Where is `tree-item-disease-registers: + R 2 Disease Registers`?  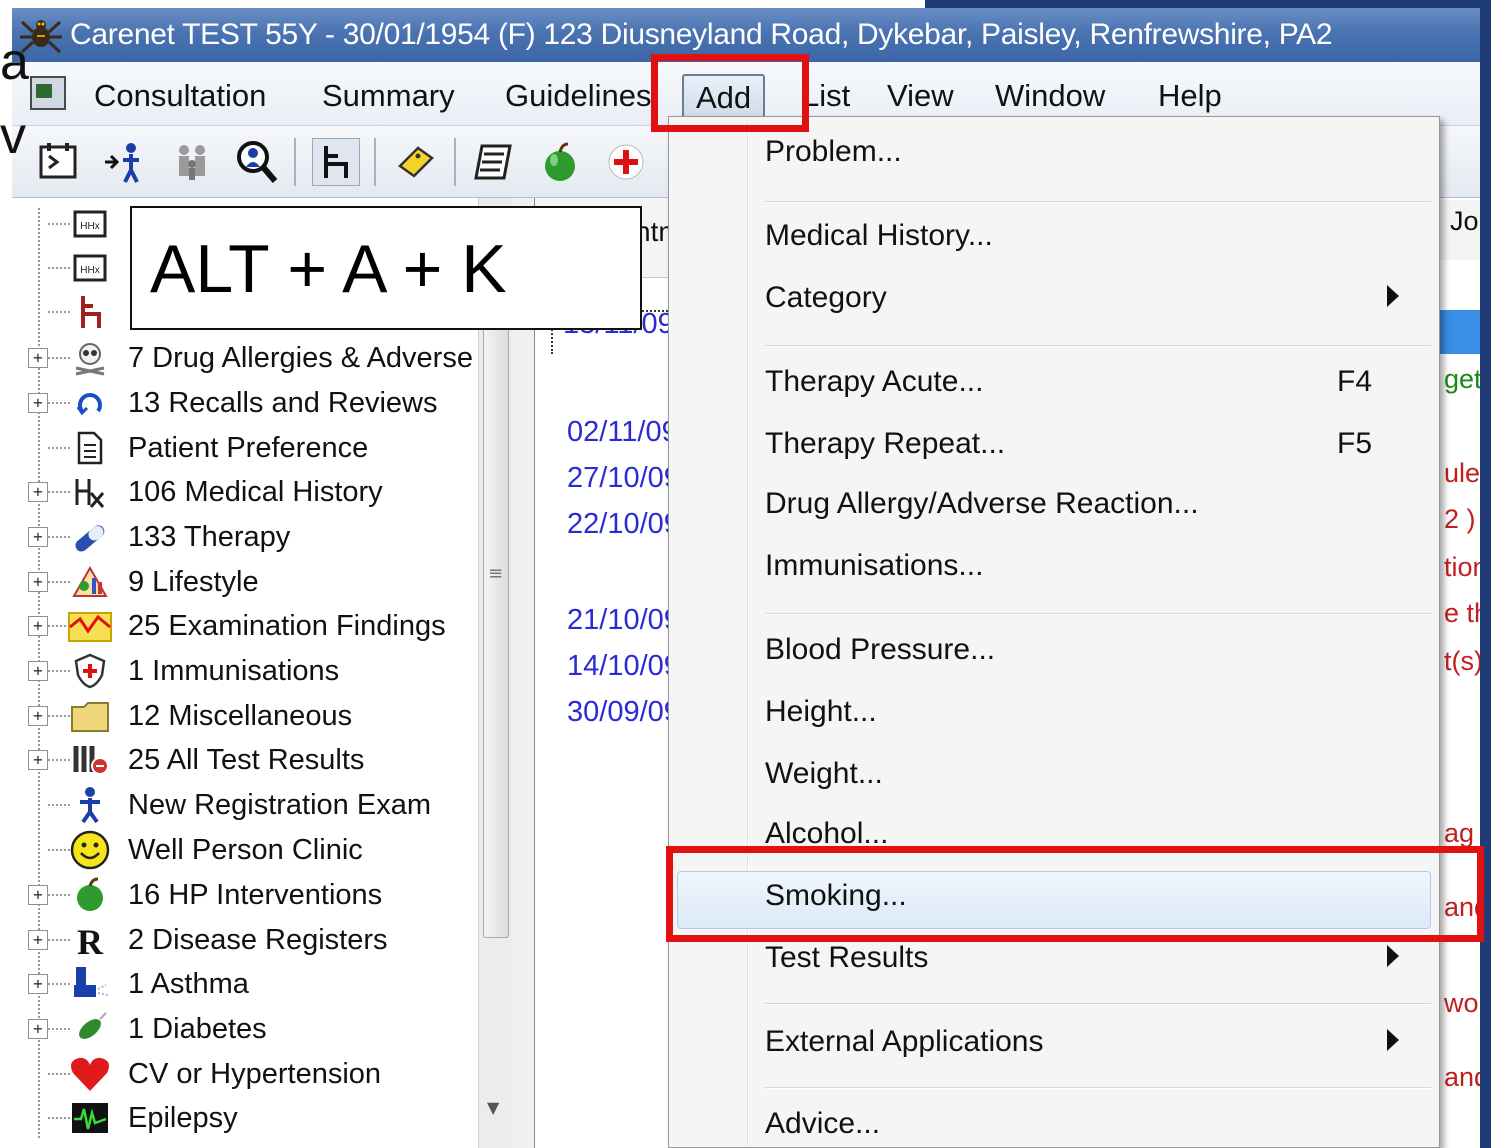 tree-item-disease-registers: + R 2 Disease Registers is located at coordinates (247, 940).